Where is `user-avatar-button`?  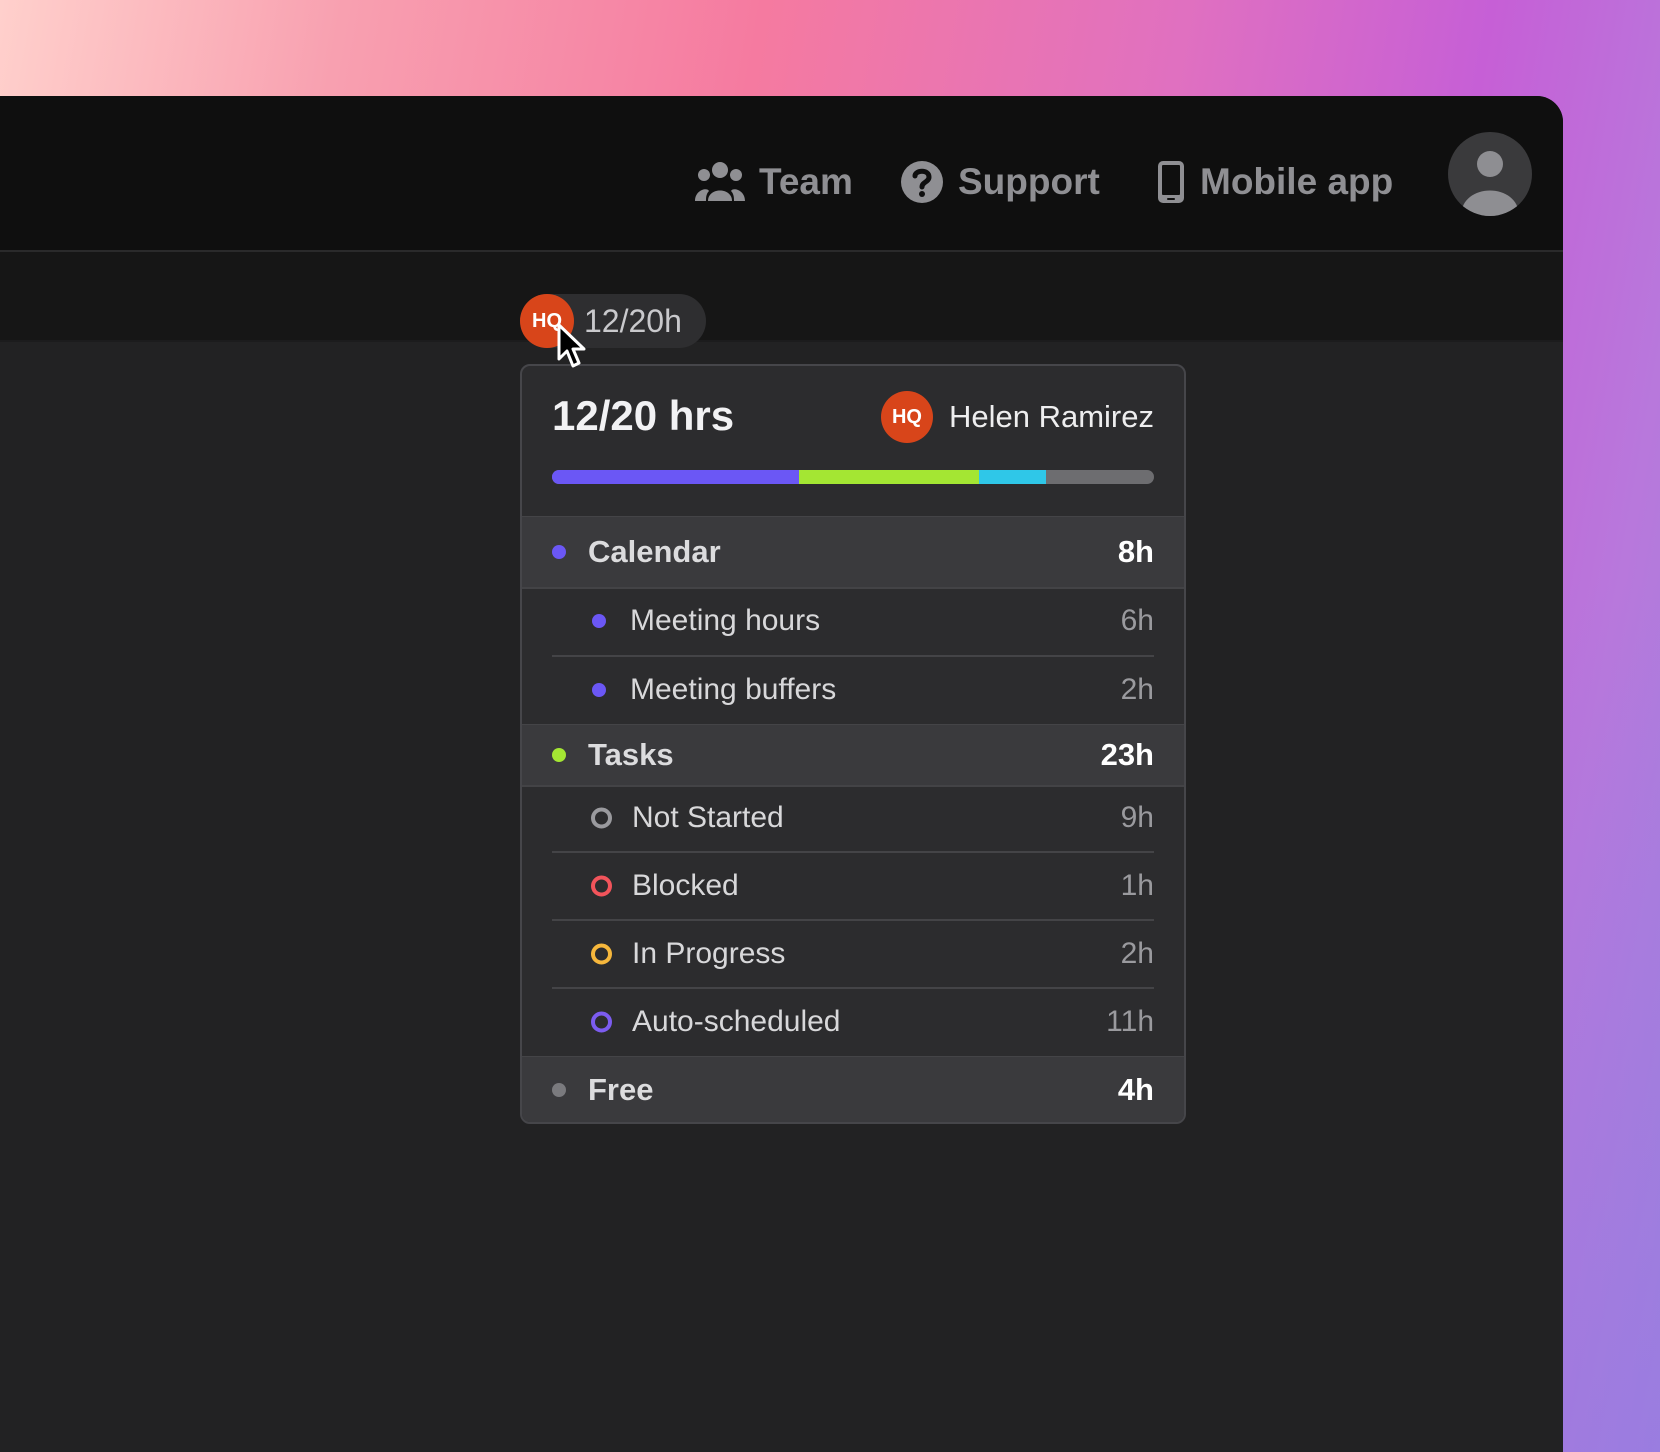 user-avatar-button is located at coordinates (1490, 174).